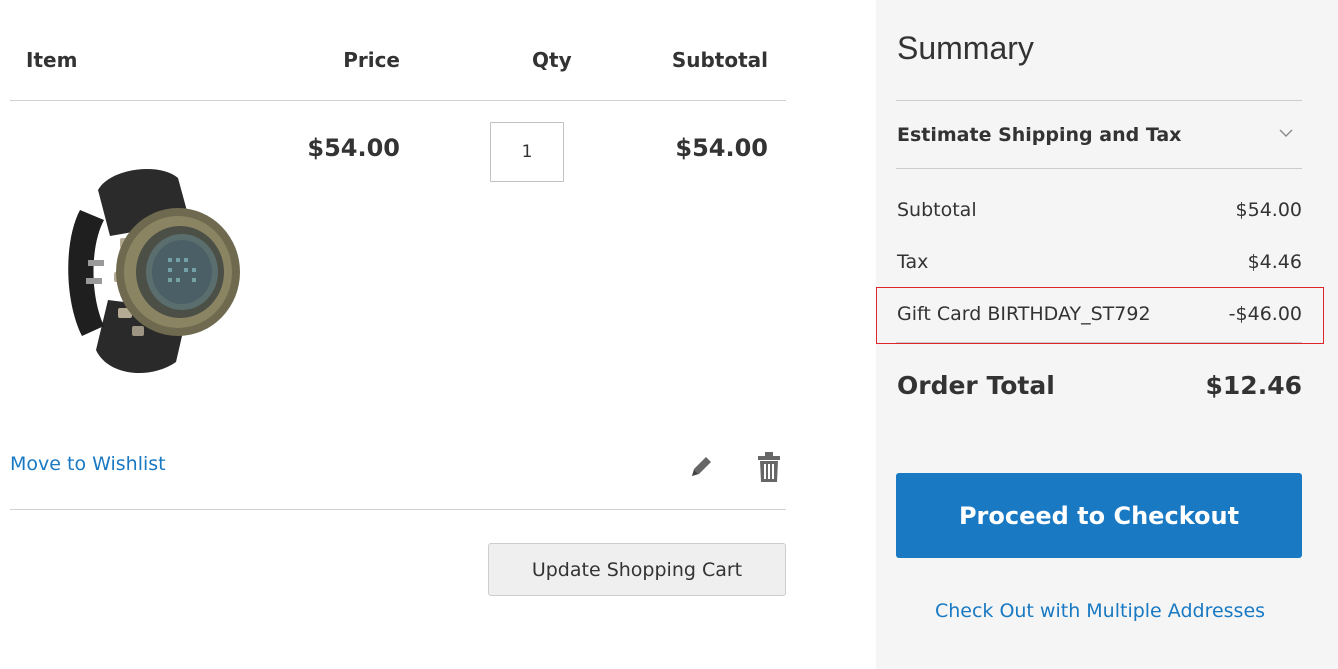  What do you see at coordinates (88, 464) in the screenshot?
I see `move-to-wishlist-link: Move to Wishlist` at bounding box center [88, 464].